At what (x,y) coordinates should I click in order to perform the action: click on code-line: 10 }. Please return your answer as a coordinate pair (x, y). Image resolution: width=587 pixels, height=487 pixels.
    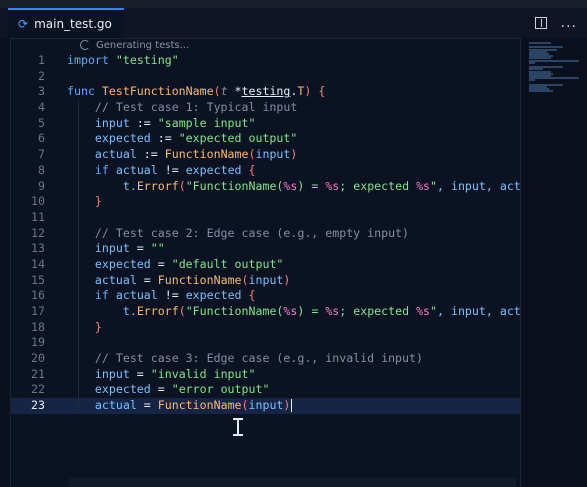
    Looking at the image, I should click on (269, 202).